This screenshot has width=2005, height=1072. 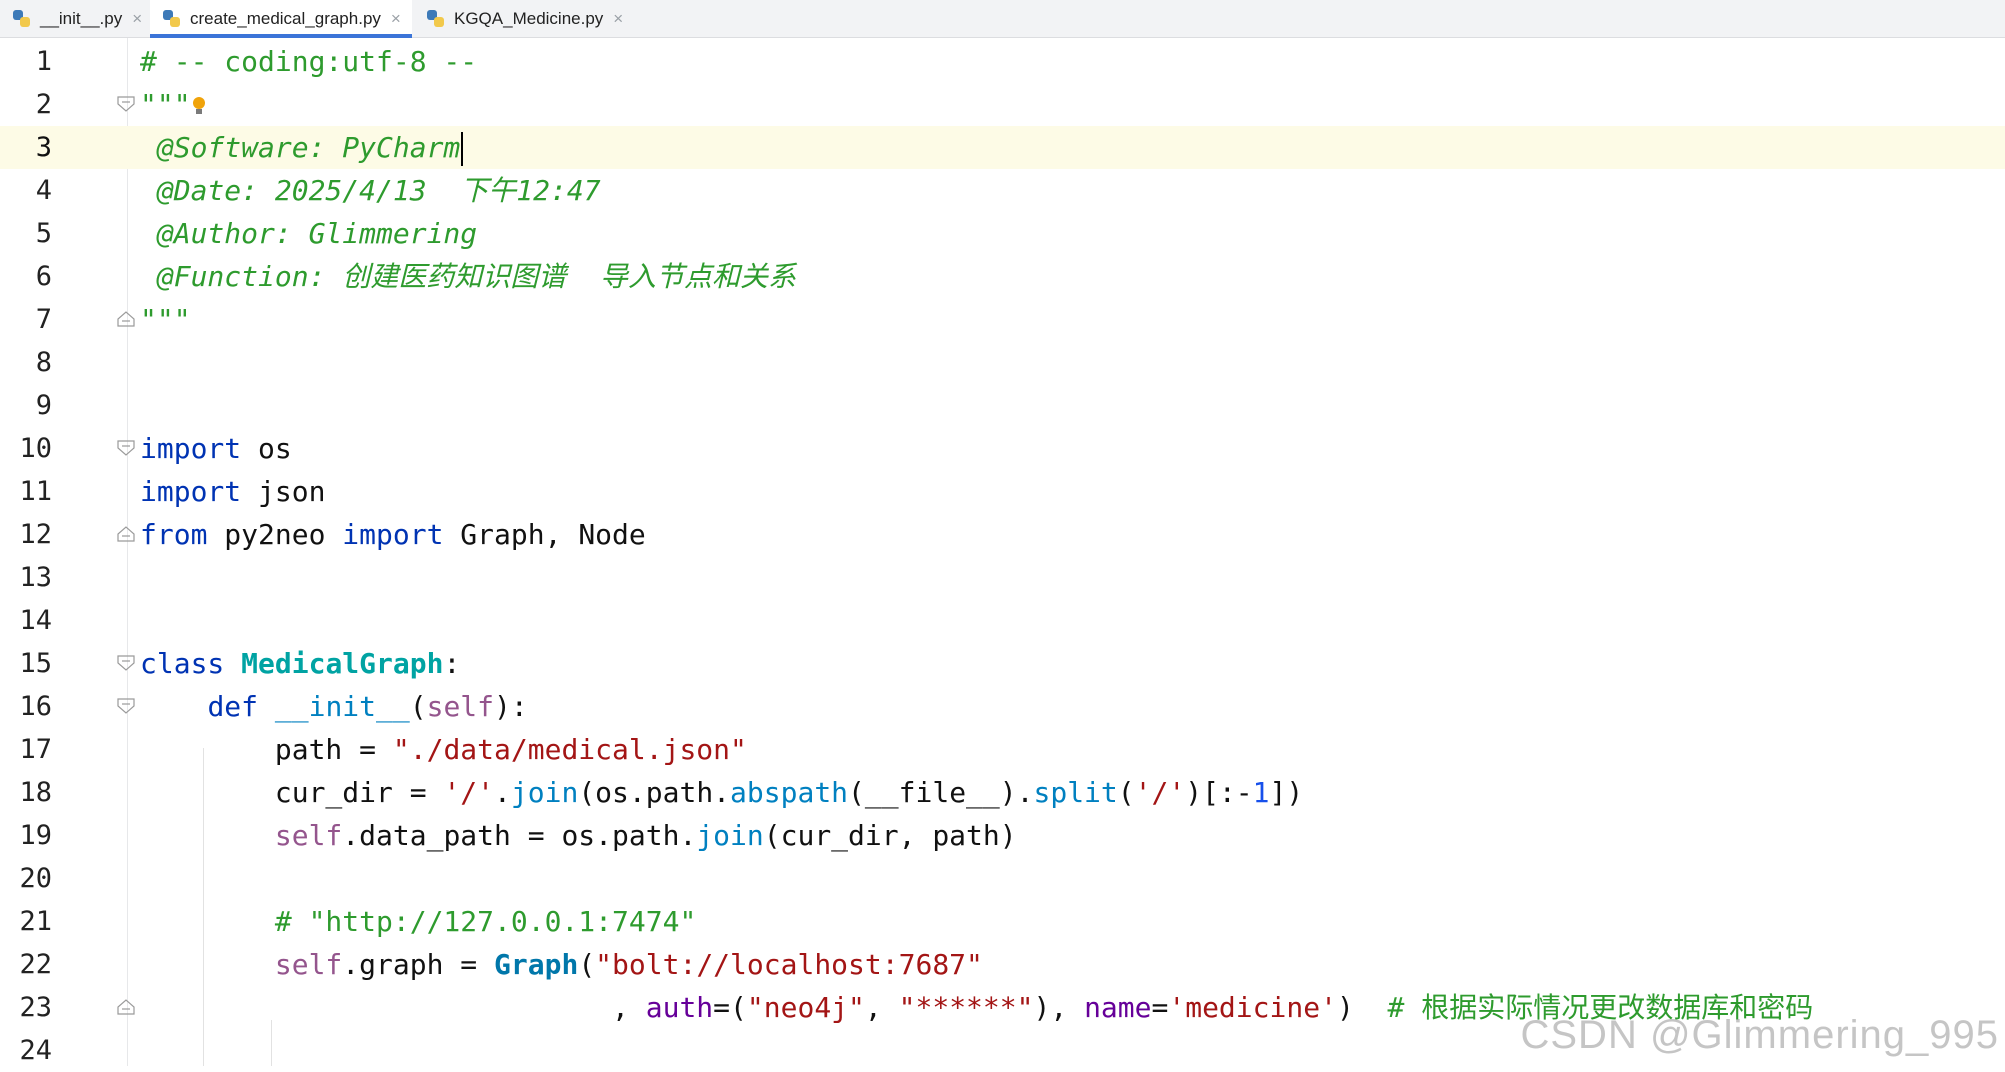 What do you see at coordinates (510, 749) in the screenshot?
I see `code-text: path = "./data/medical.json"` at bounding box center [510, 749].